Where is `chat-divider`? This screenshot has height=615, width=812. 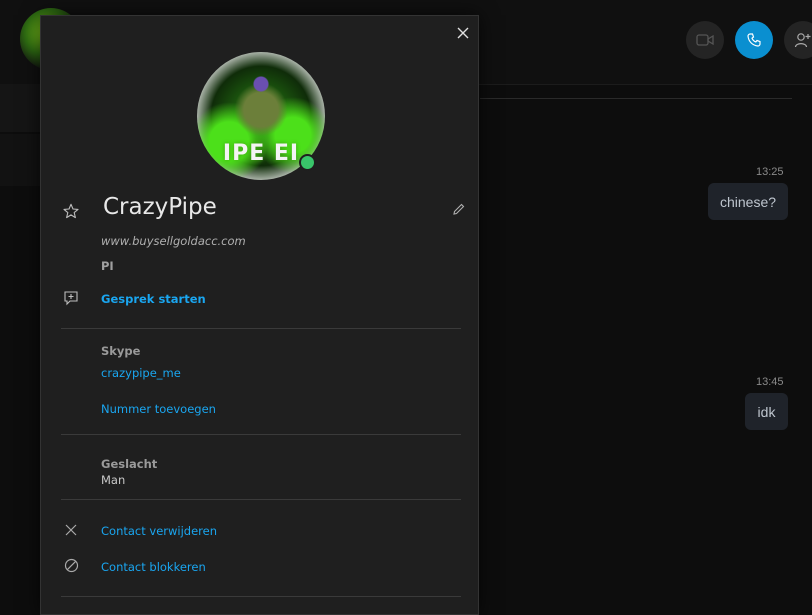
chat-divider is located at coordinates (636, 98).